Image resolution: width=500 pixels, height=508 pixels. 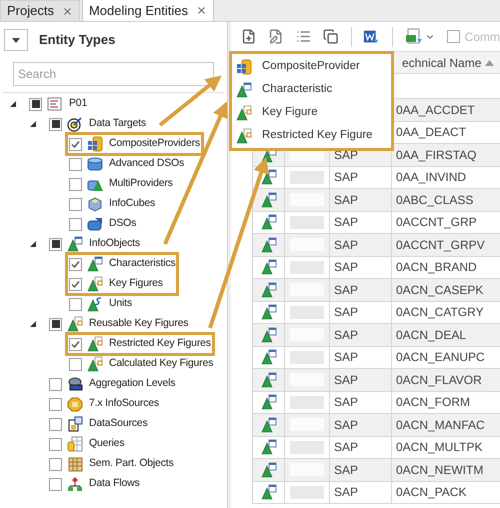 What do you see at coordinates (118, 124) in the screenshot?
I see `tree-item-label: Data Targets` at bounding box center [118, 124].